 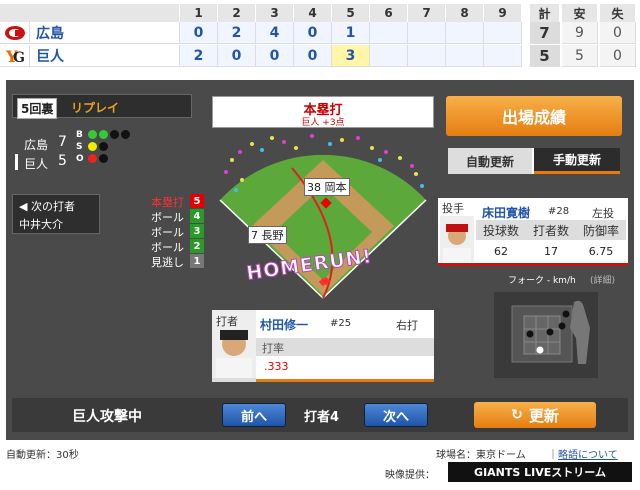 I want to click on team-total: 5, so click(x=545, y=56).